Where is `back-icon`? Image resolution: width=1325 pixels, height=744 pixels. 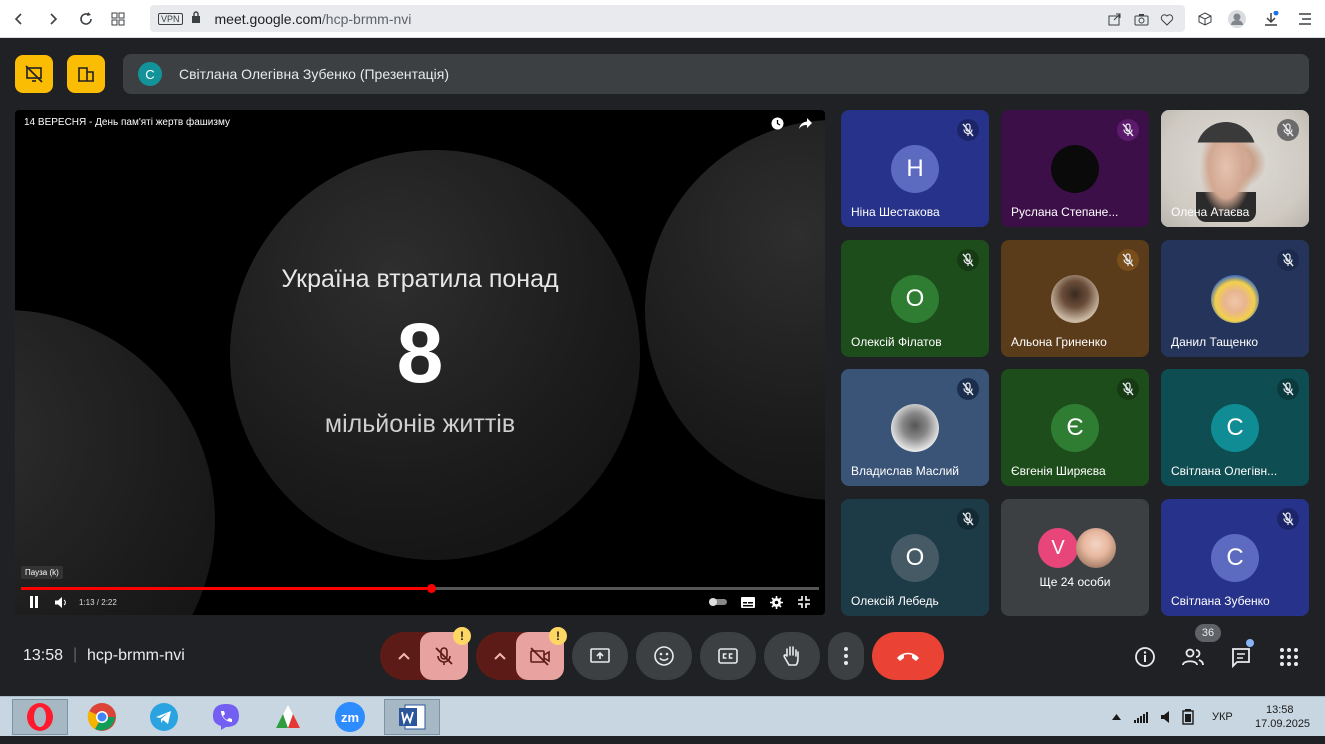
back-icon is located at coordinates (19, 19).